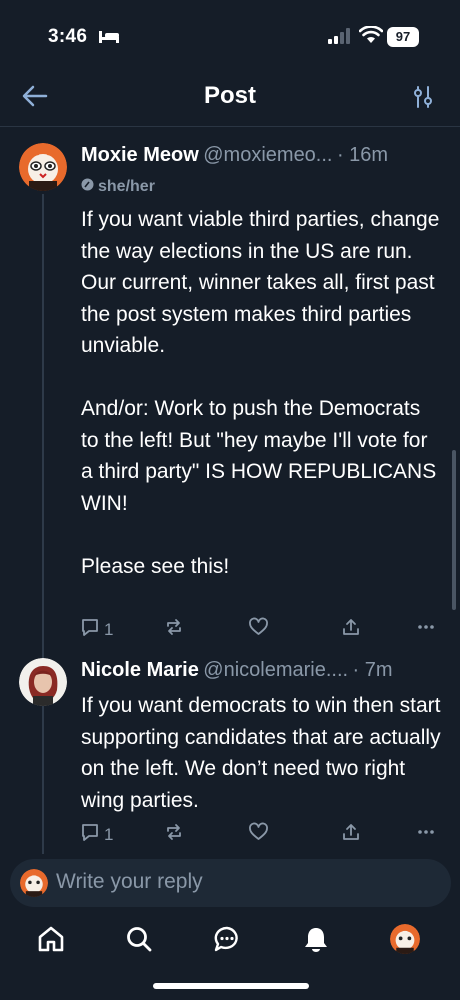 The width and height of the screenshot is (460, 1000). What do you see at coordinates (227, 941) in the screenshot?
I see `chat-icon` at bounding box center [227, 941].